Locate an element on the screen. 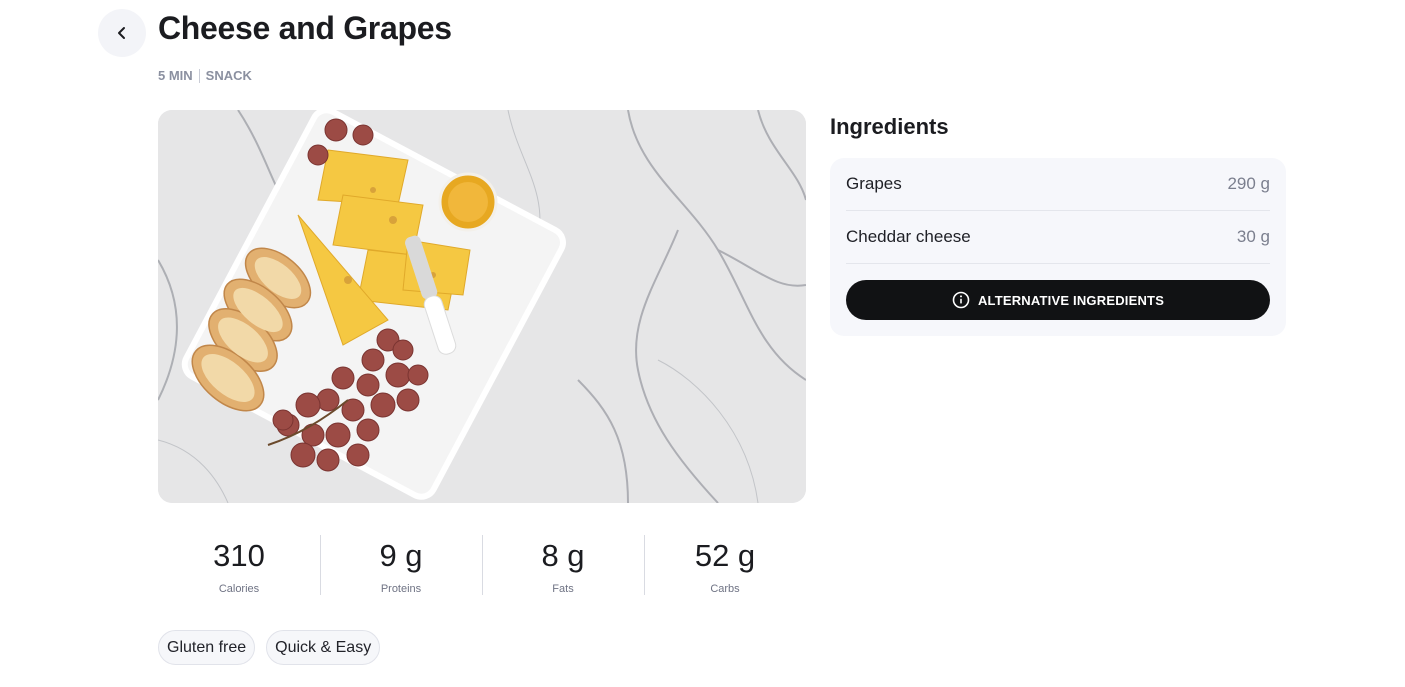 This screenshot has height=687, width=1405. nutrition-proteins: 9 g Proteins is located at coordinates (401, 565).